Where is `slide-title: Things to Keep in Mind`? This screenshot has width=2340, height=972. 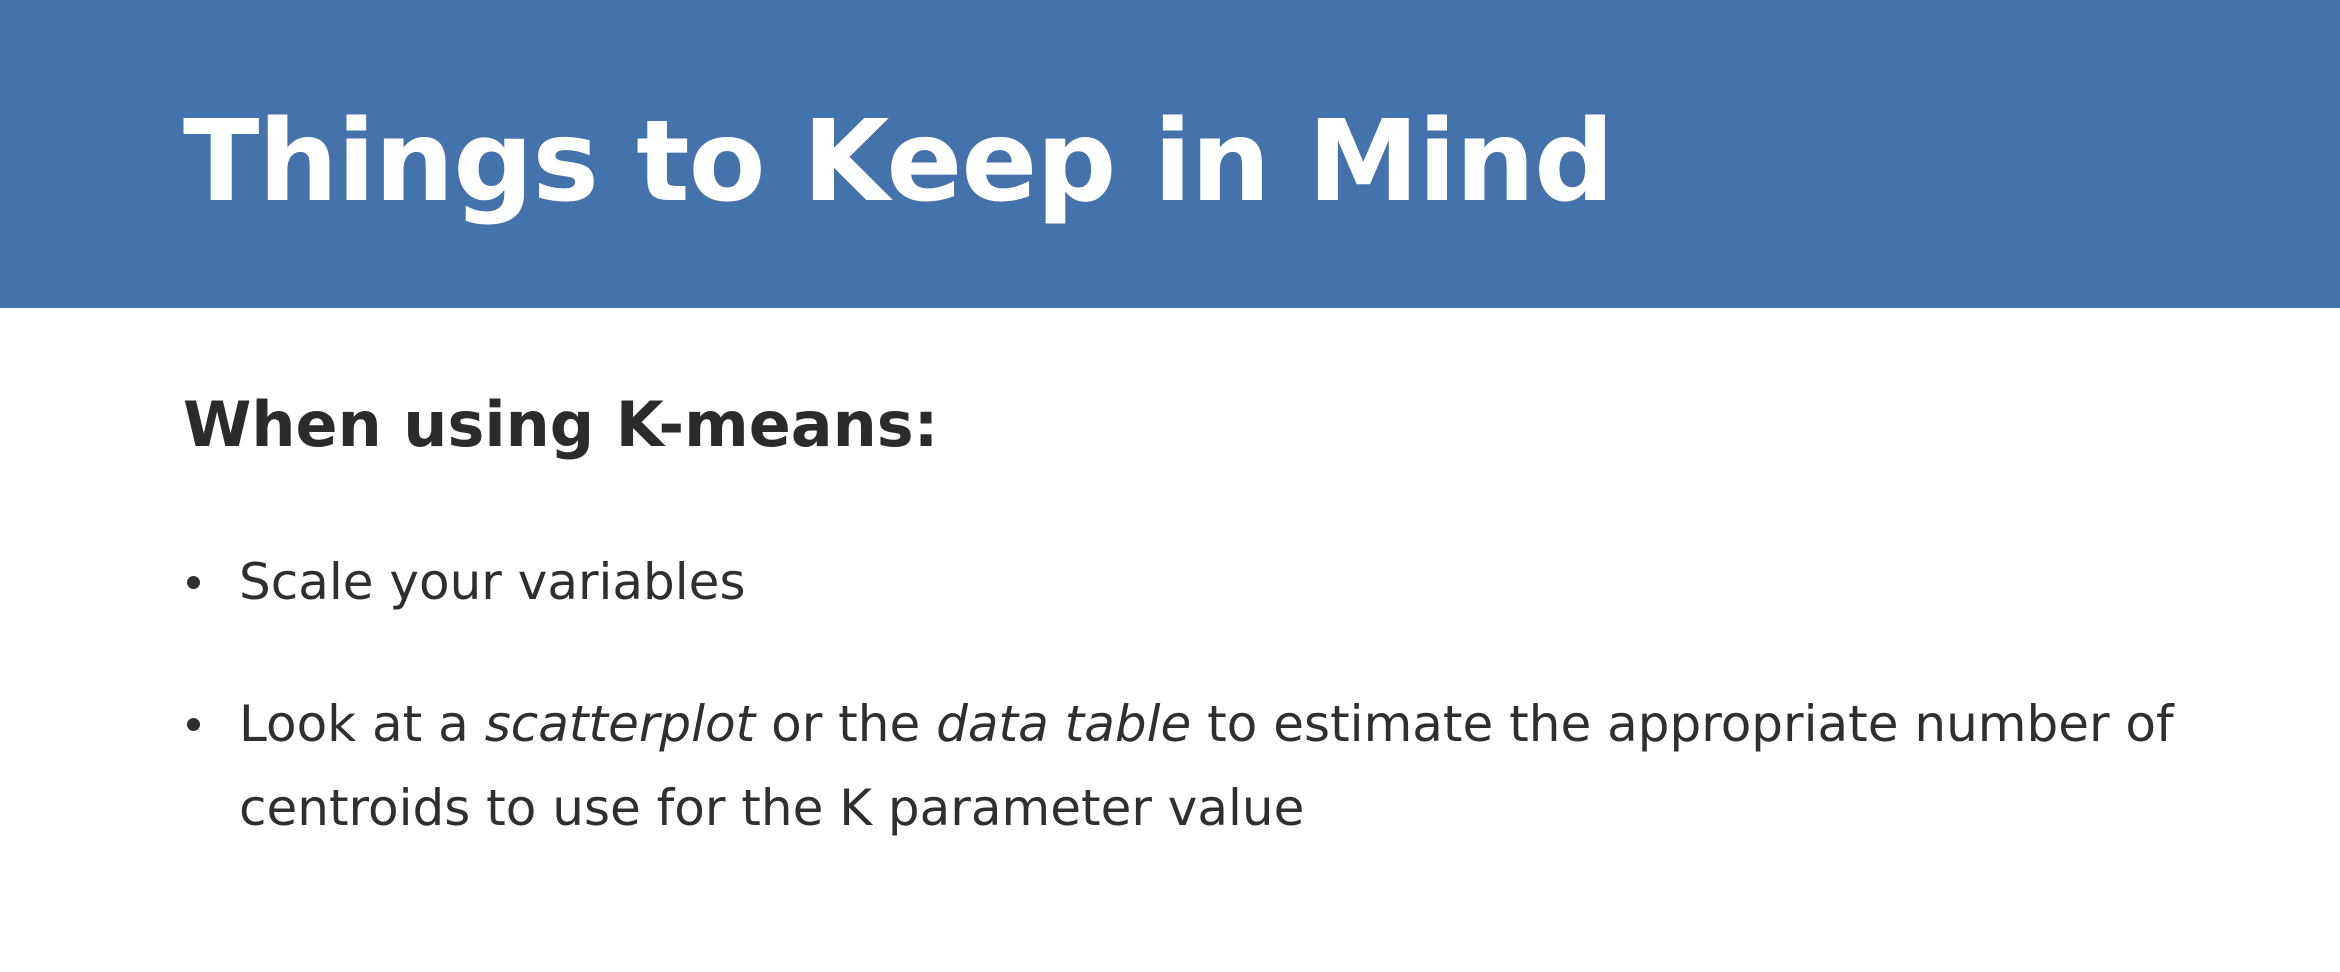
slide-title: Things to Keep in Mind is located at coordinates (898, 162).